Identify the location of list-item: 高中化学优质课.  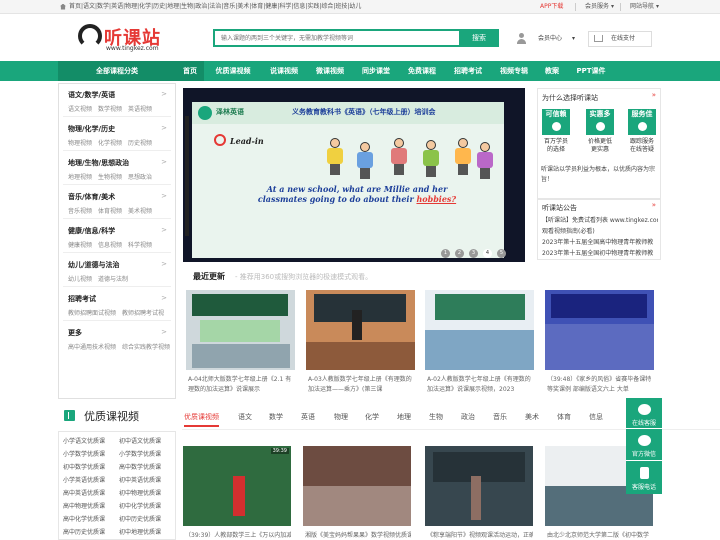
(84, 518).